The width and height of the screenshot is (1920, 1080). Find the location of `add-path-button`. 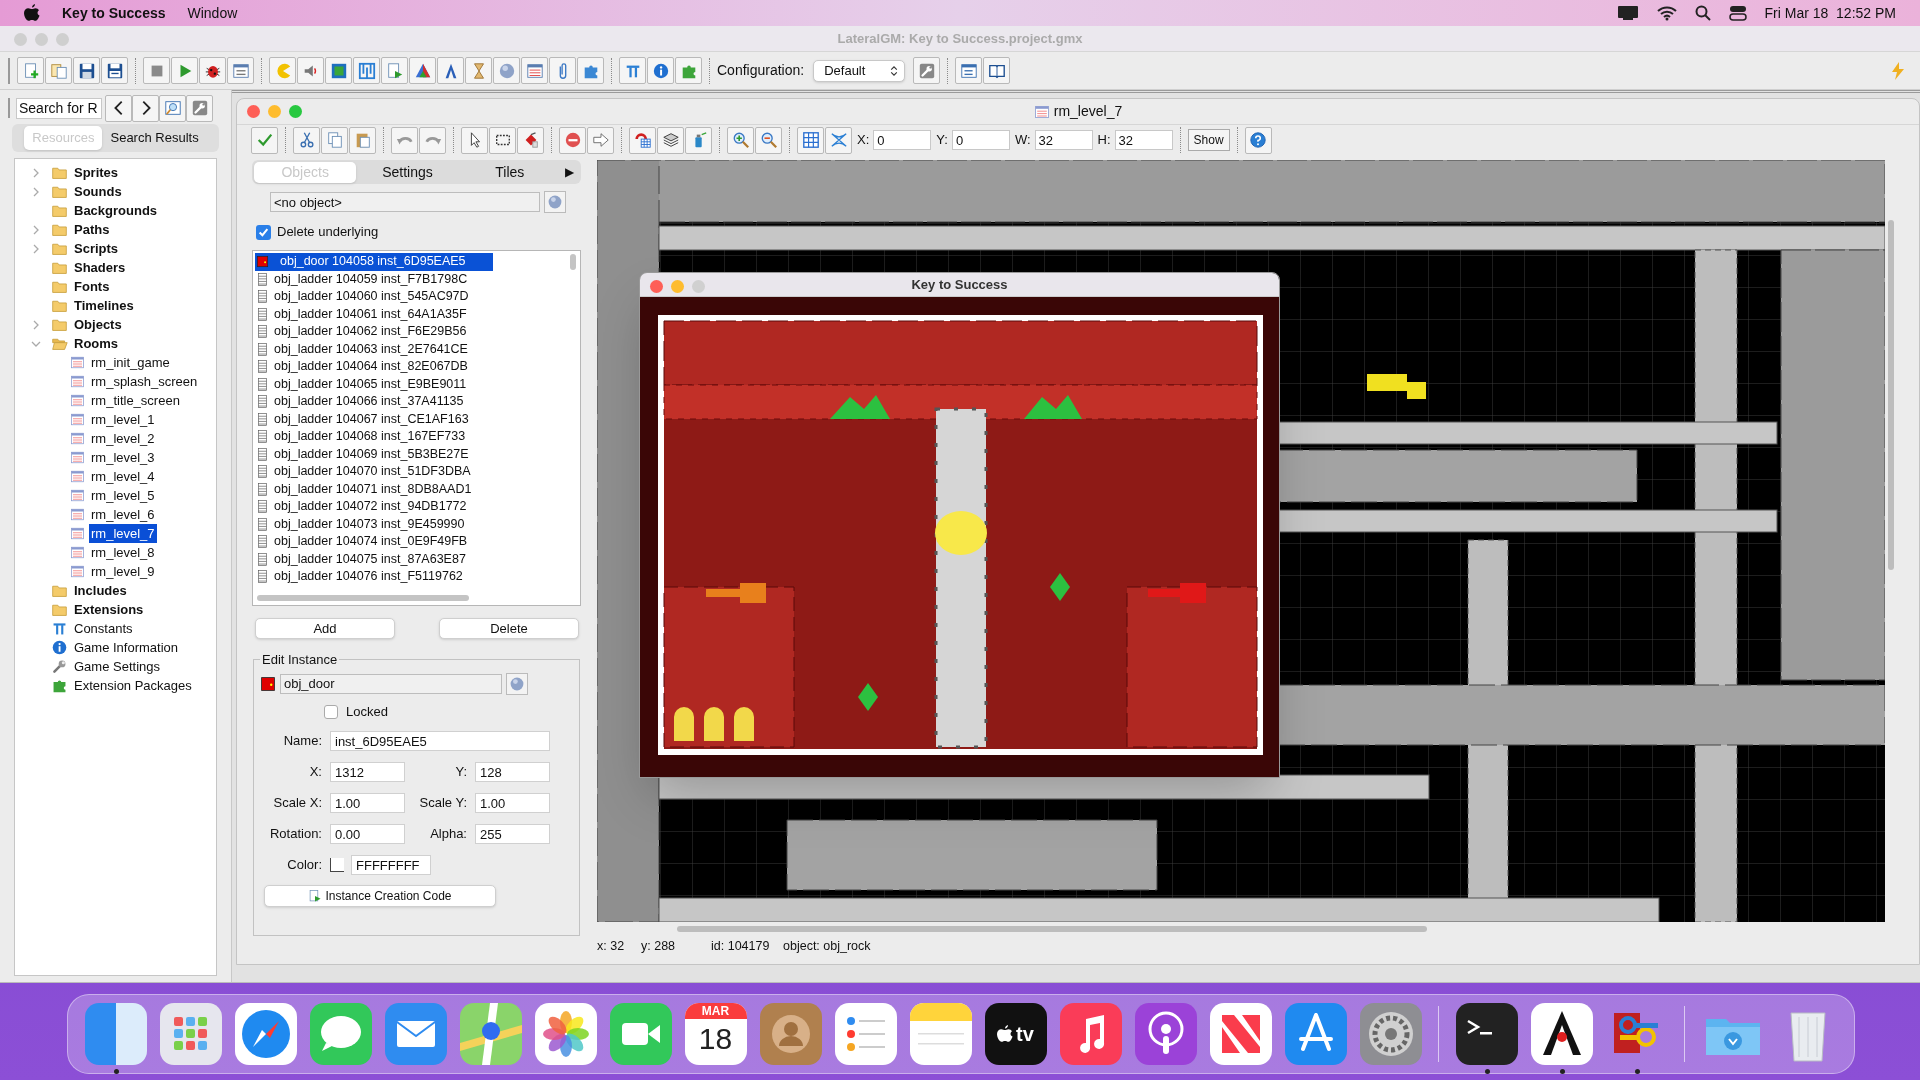

add-path-button is located at coordinates (366, 70).